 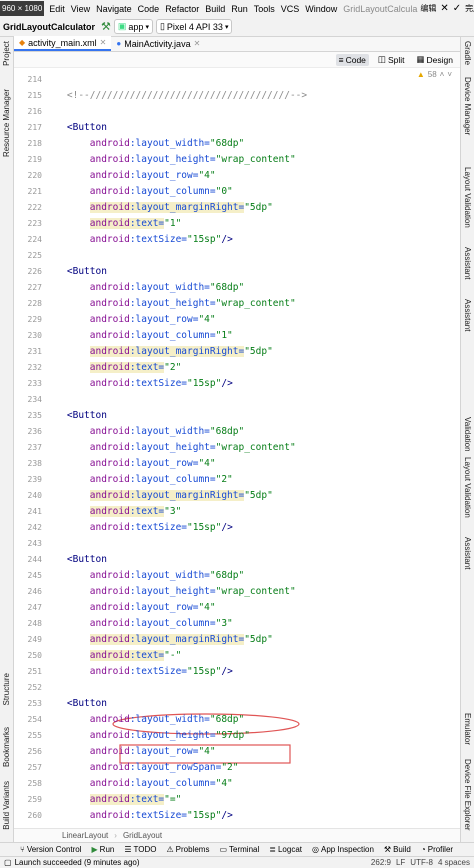 I want to click on menu-vcs: VCS, so click(x=290, y=9).